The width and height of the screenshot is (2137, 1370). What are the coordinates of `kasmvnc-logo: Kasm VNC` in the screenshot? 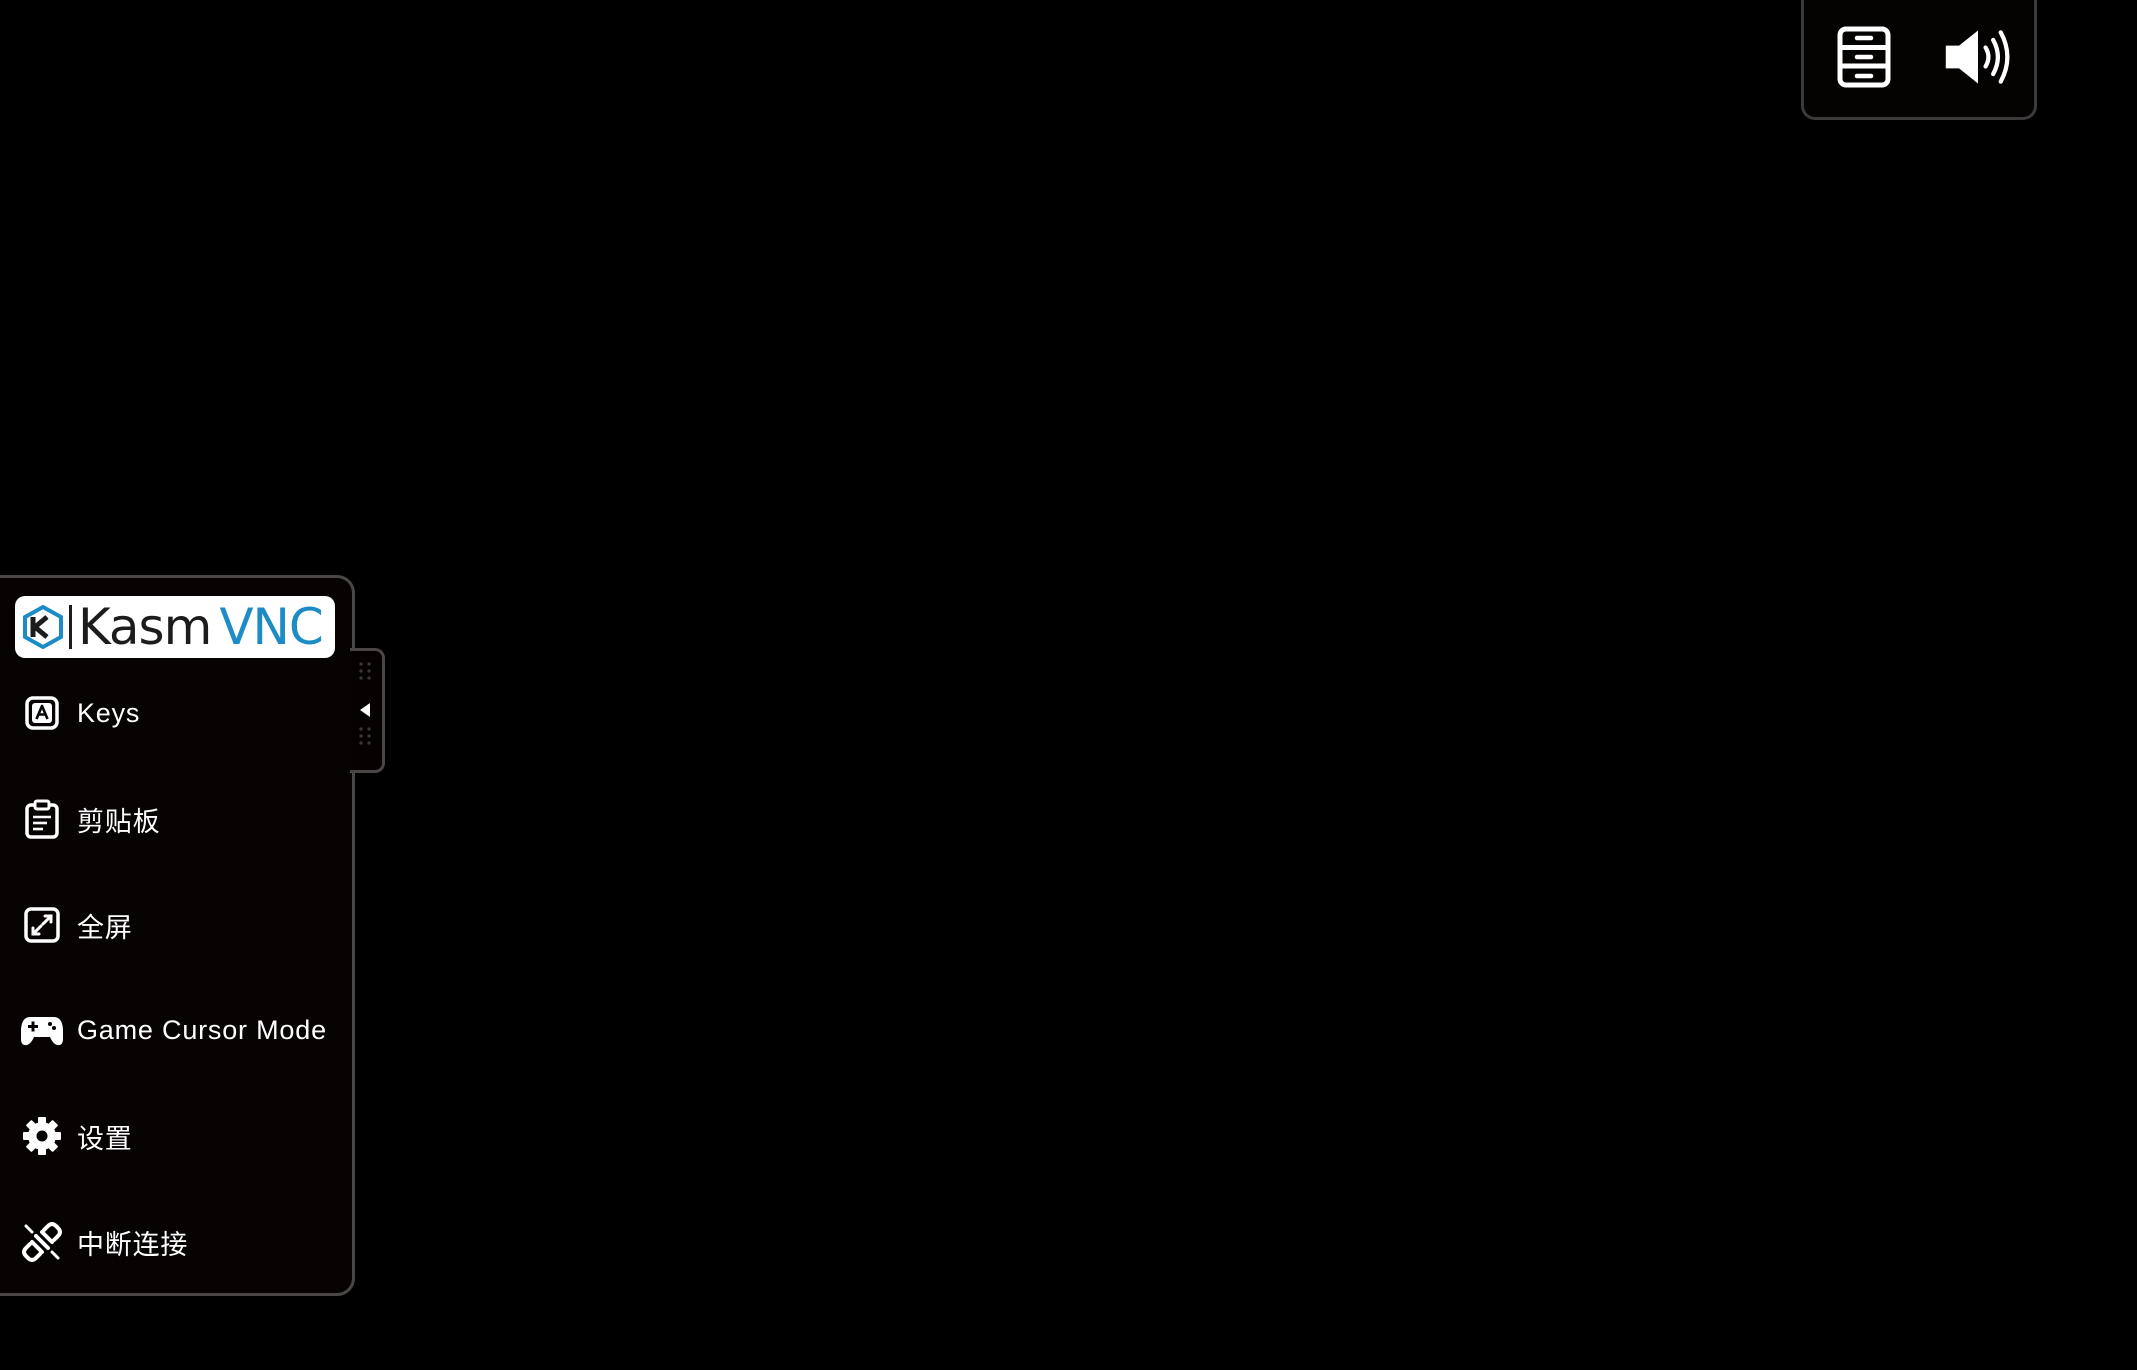 It's located at (175, 627).